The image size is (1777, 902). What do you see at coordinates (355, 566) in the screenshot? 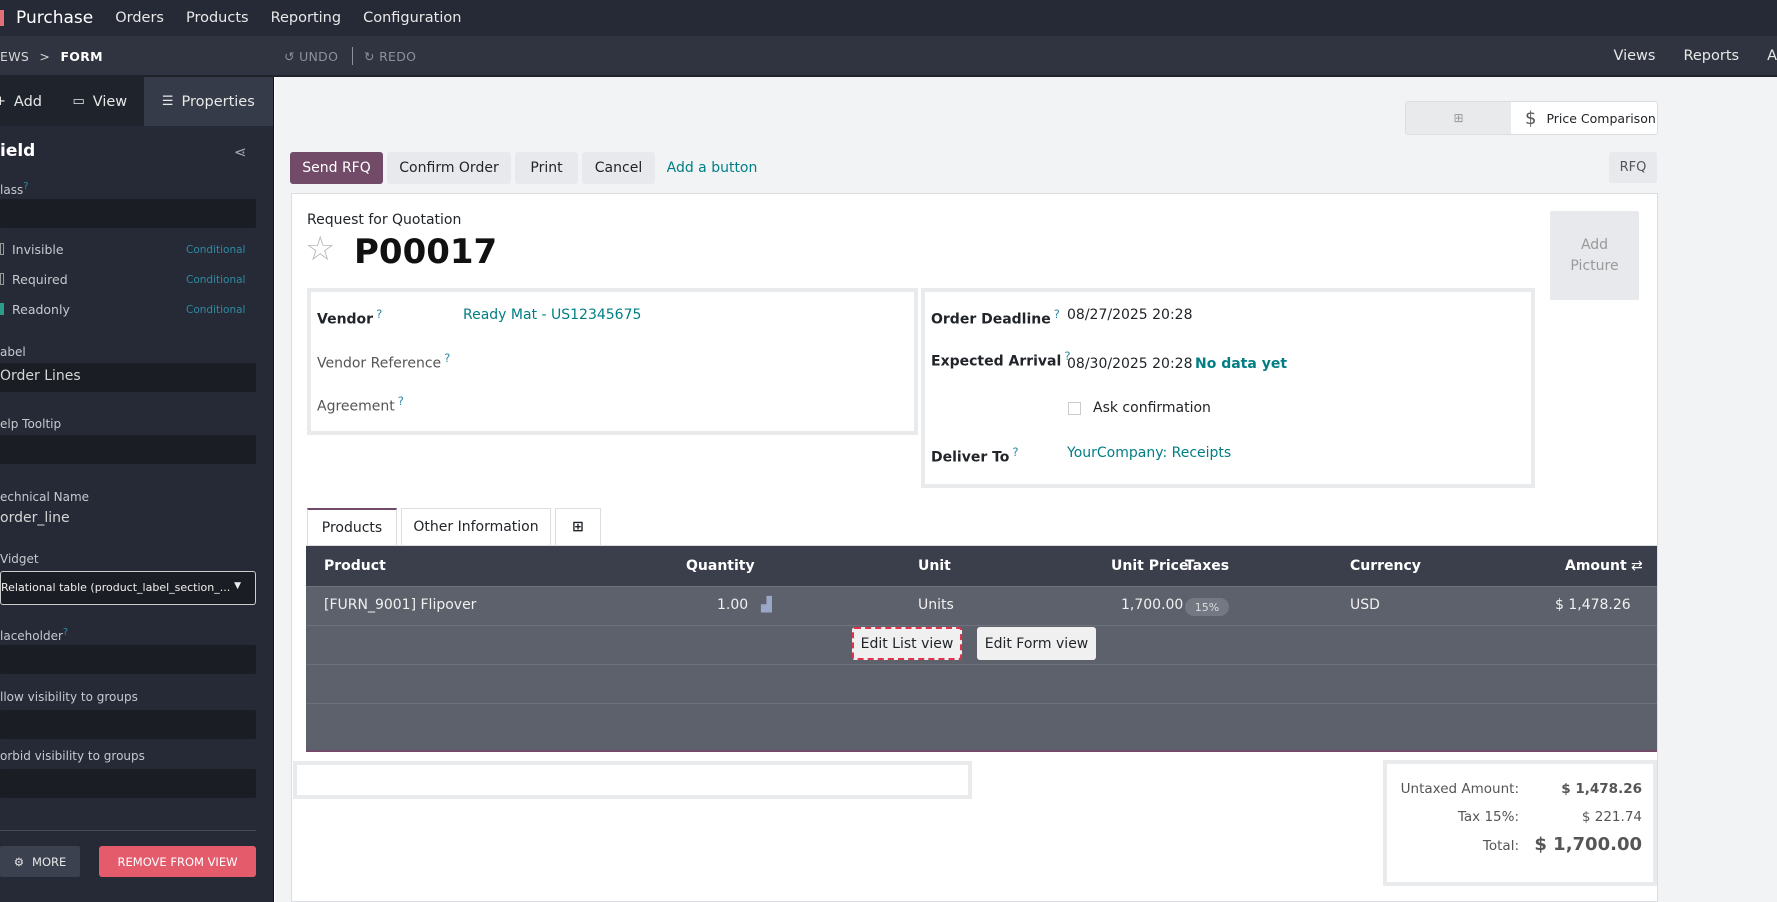
I see `col-product: Product` at bounding box center [355, 566].